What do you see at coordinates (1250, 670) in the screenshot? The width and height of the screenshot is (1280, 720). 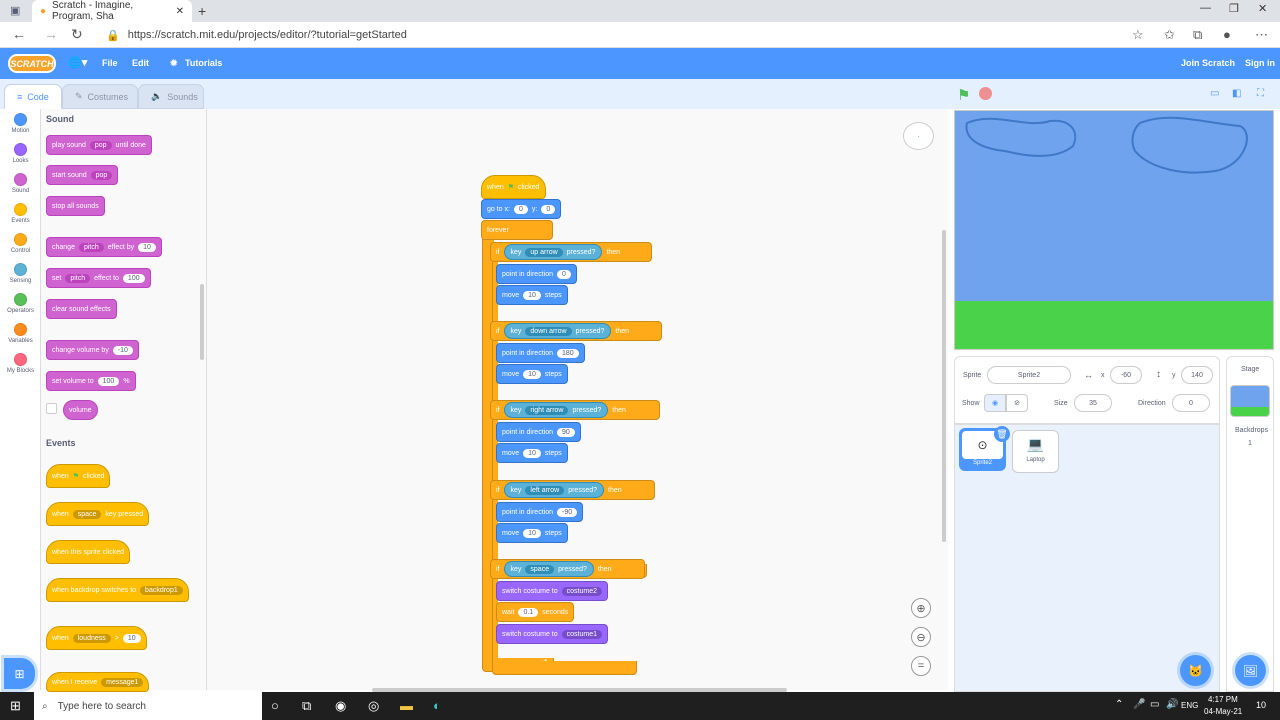 I see `choose-backdrop-icon: 🖼` at bounding box center [1250, 670].